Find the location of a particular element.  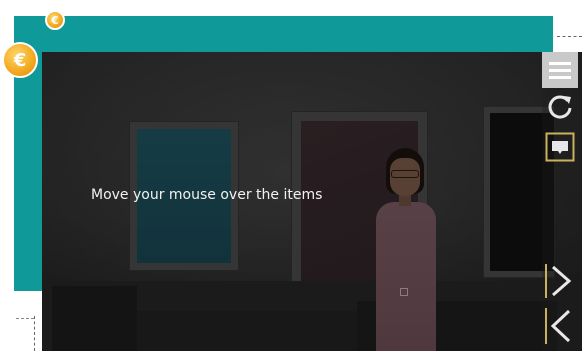

chevron-left-icon is located at coordinates (558, 326).